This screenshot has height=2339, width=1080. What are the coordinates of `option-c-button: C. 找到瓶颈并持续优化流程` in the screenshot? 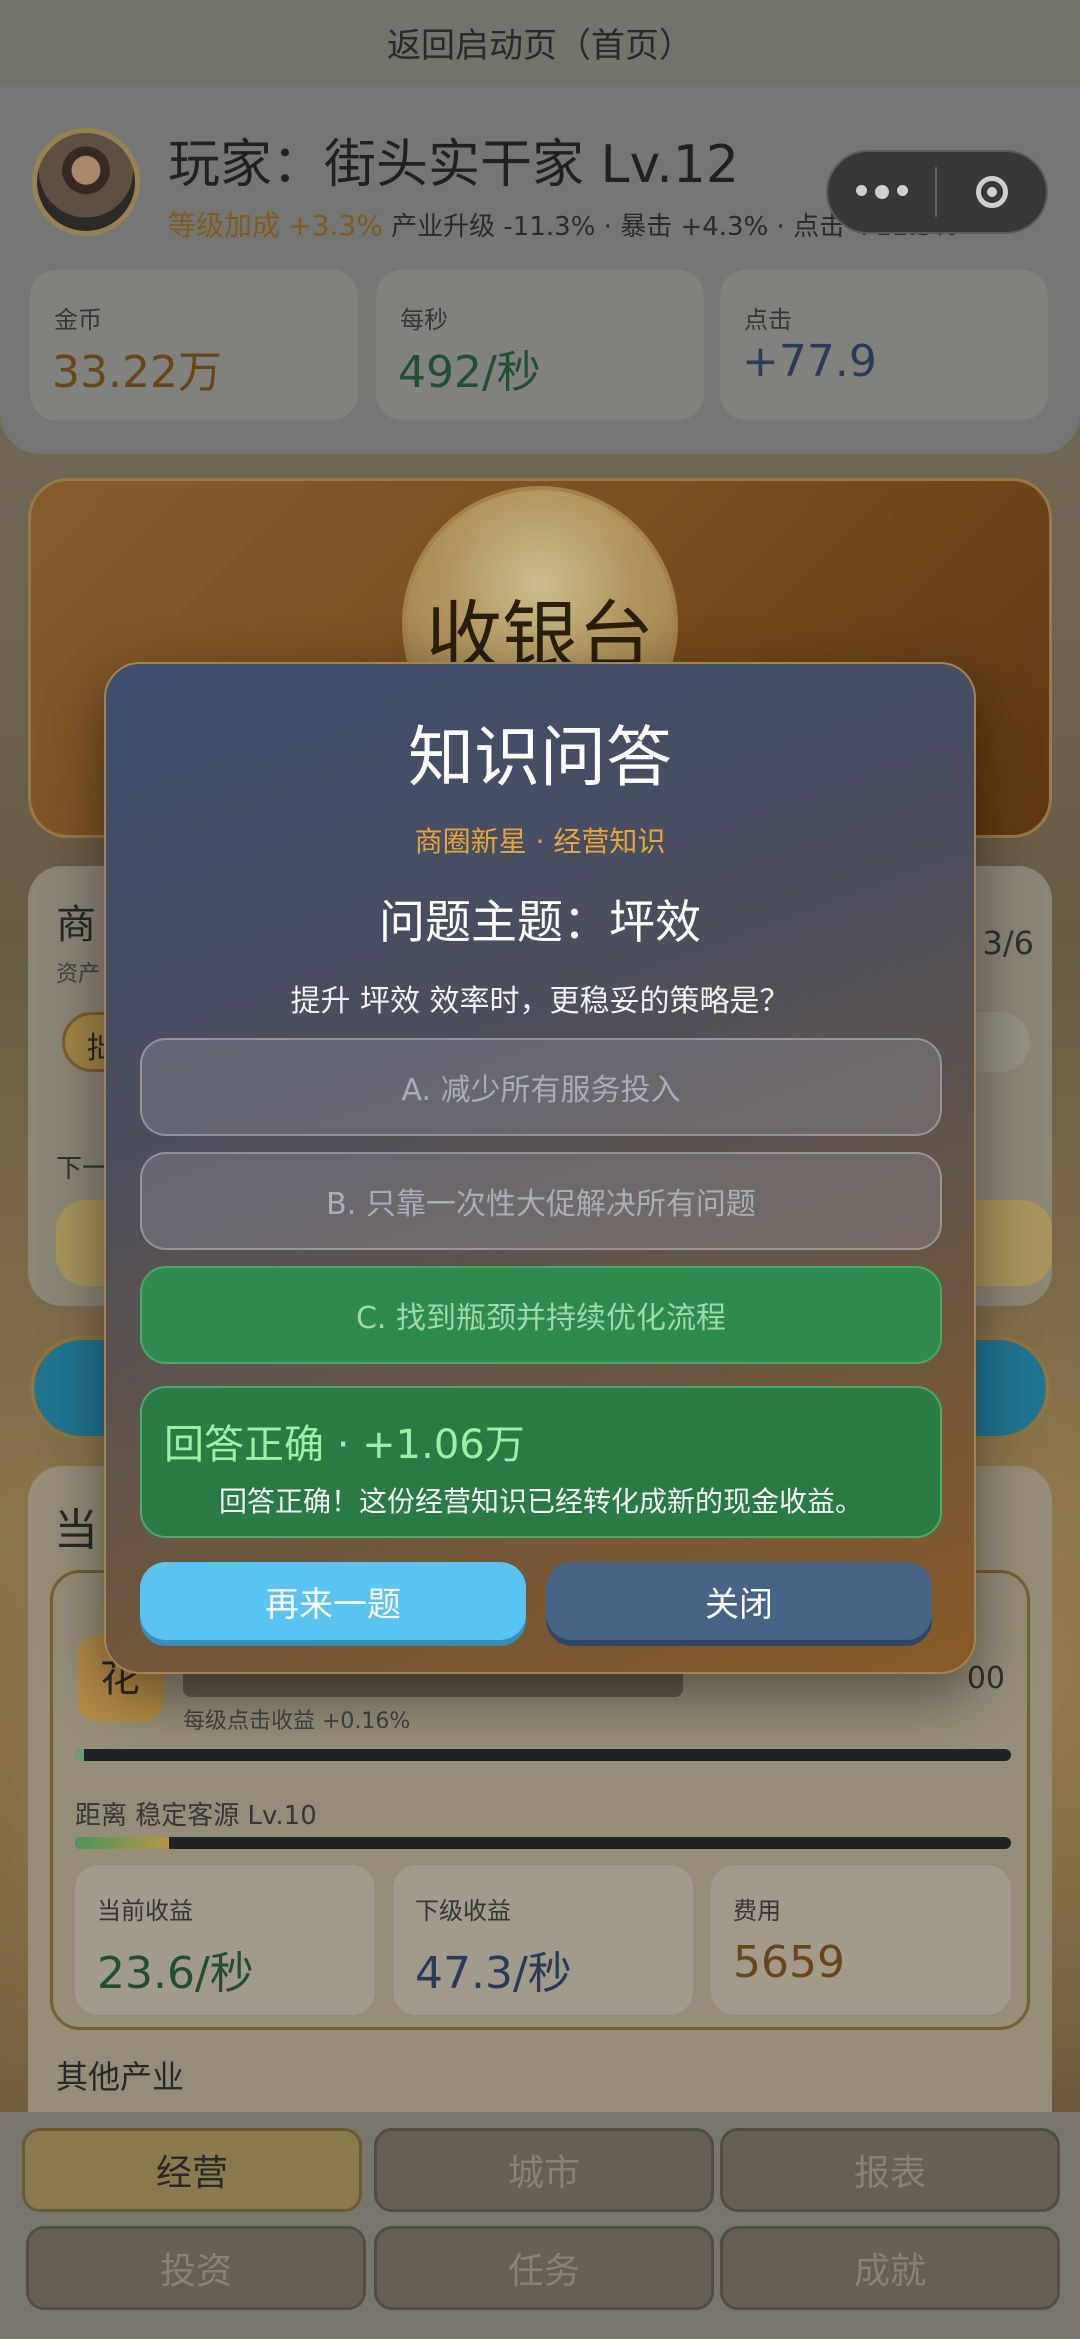 It's located at (541, 1315).